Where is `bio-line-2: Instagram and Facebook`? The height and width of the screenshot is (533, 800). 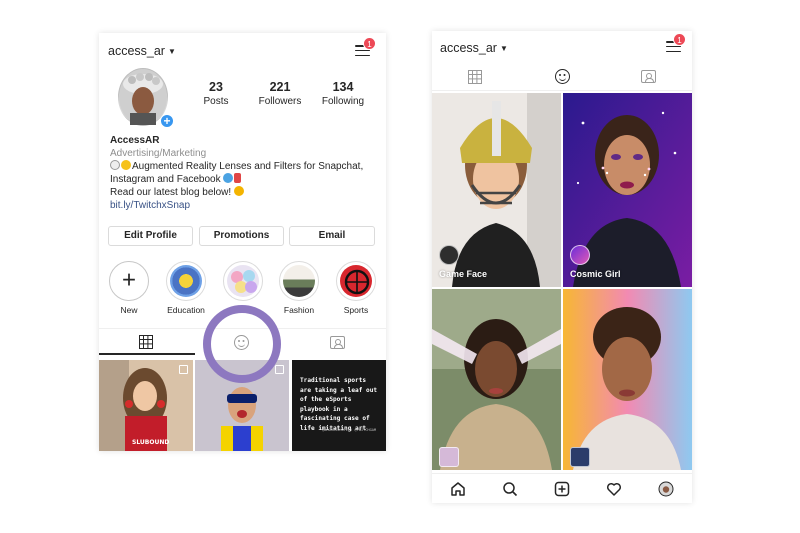 bio-line-2: Instagram and Facebook is located at coordinates (165, 179).